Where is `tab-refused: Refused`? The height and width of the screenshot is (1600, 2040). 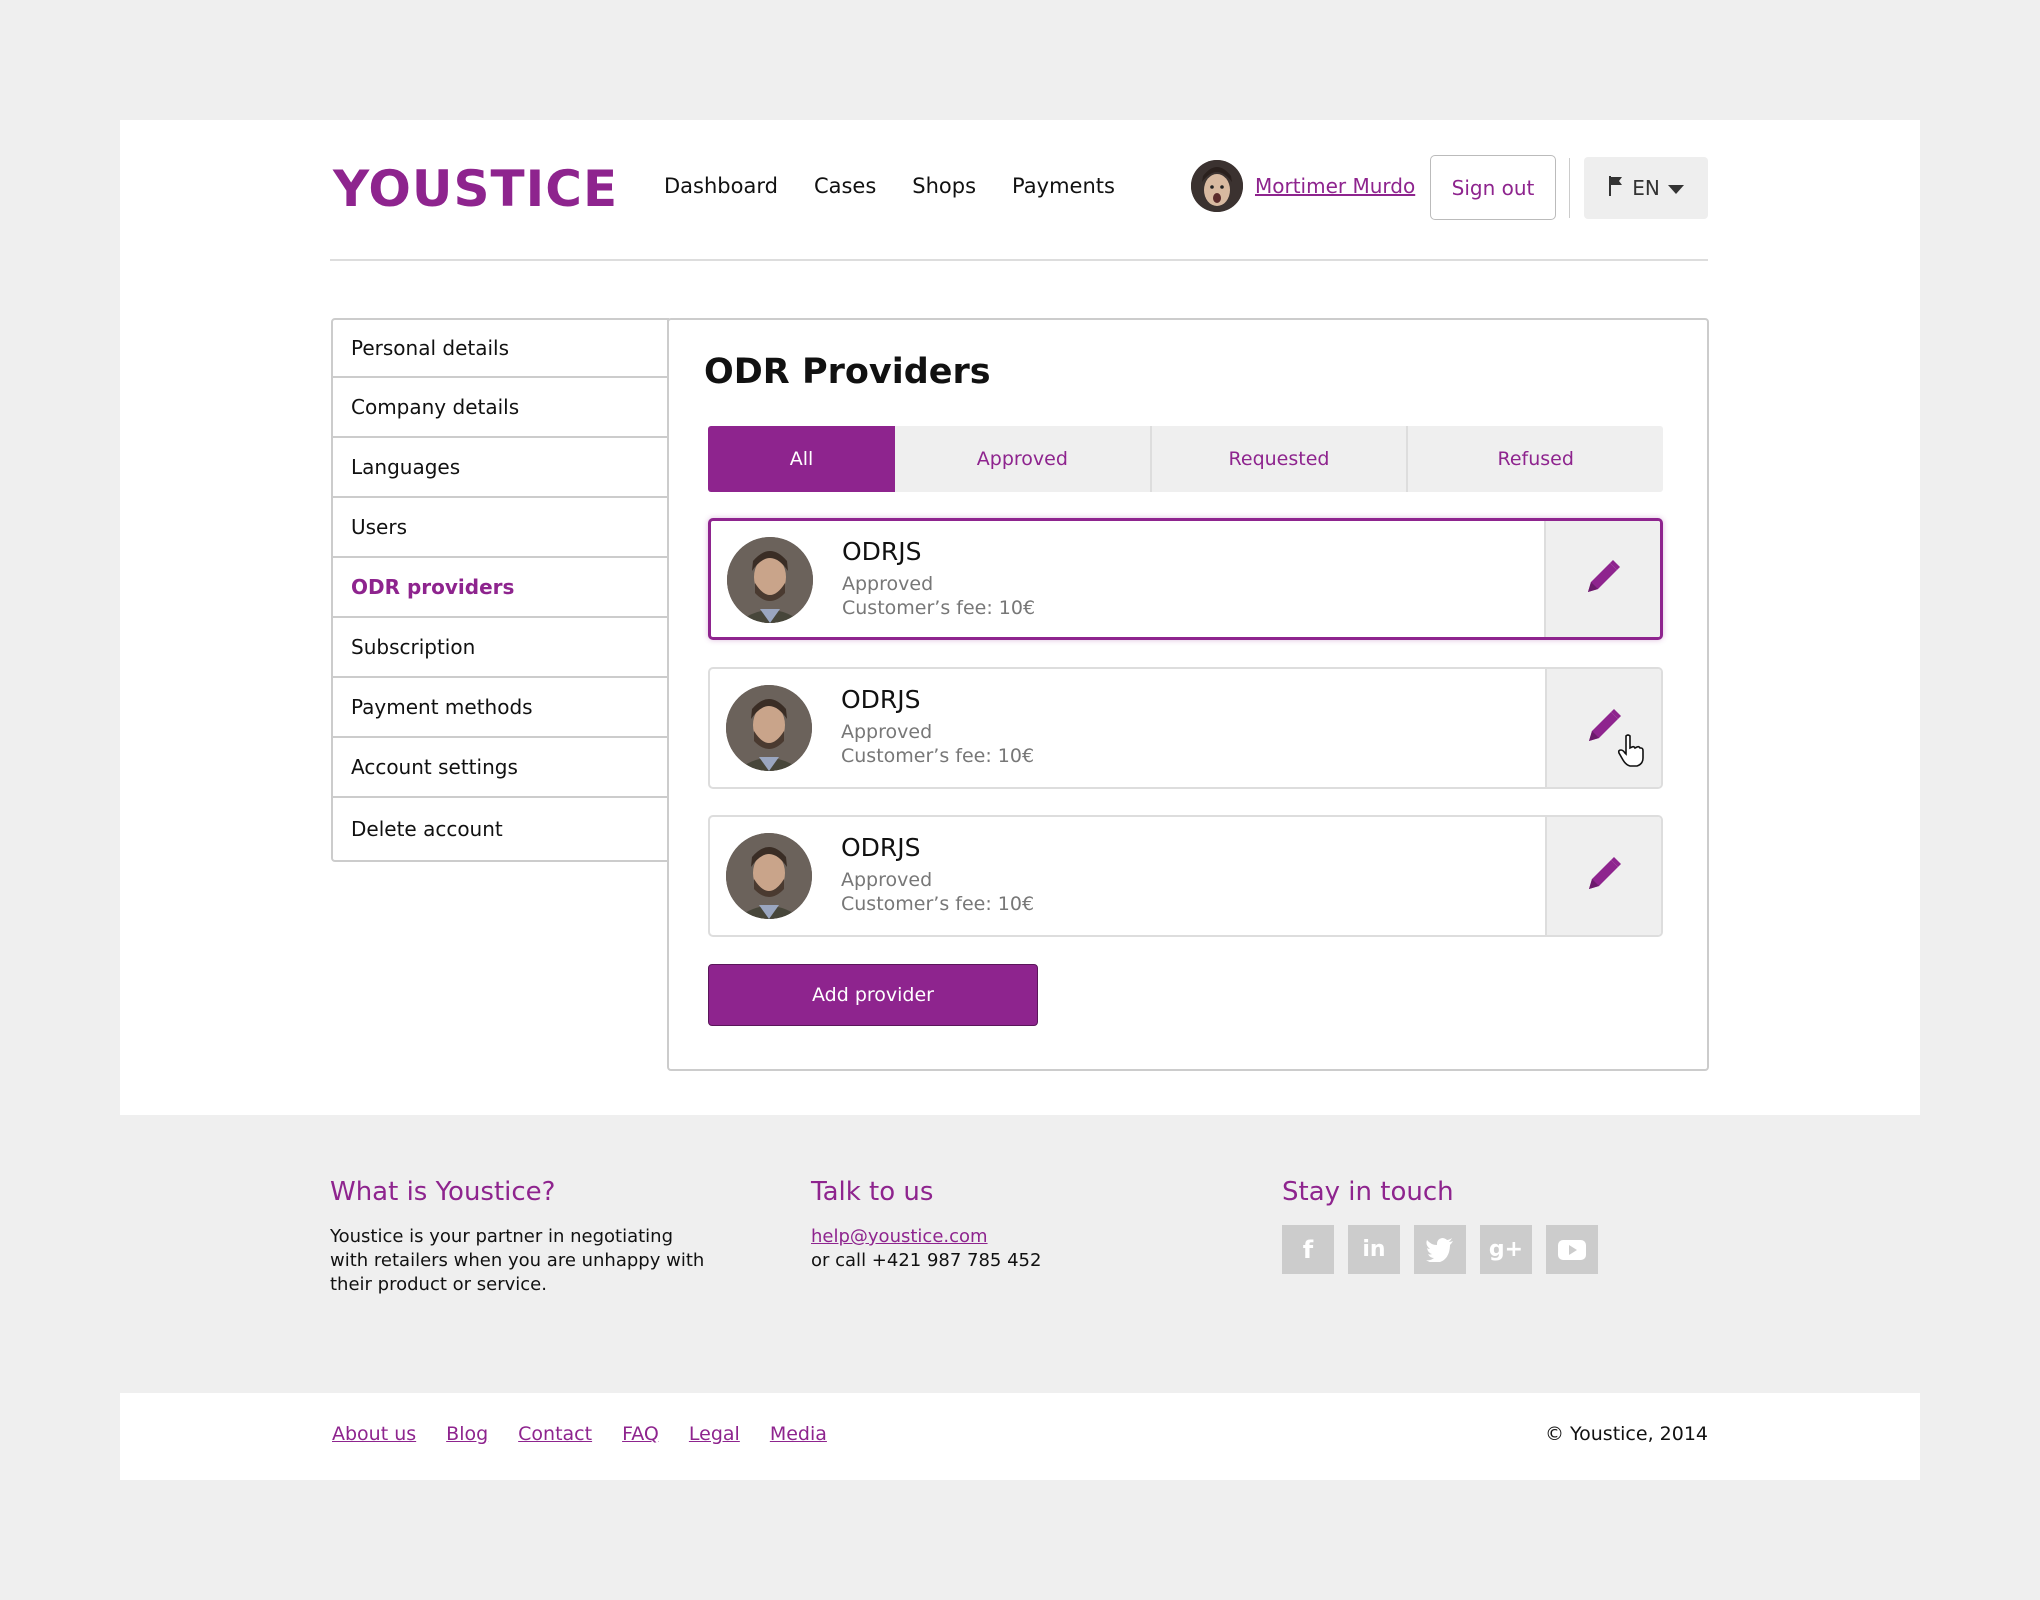 tab-refused: Refused is located at coordinates (1535, 459).